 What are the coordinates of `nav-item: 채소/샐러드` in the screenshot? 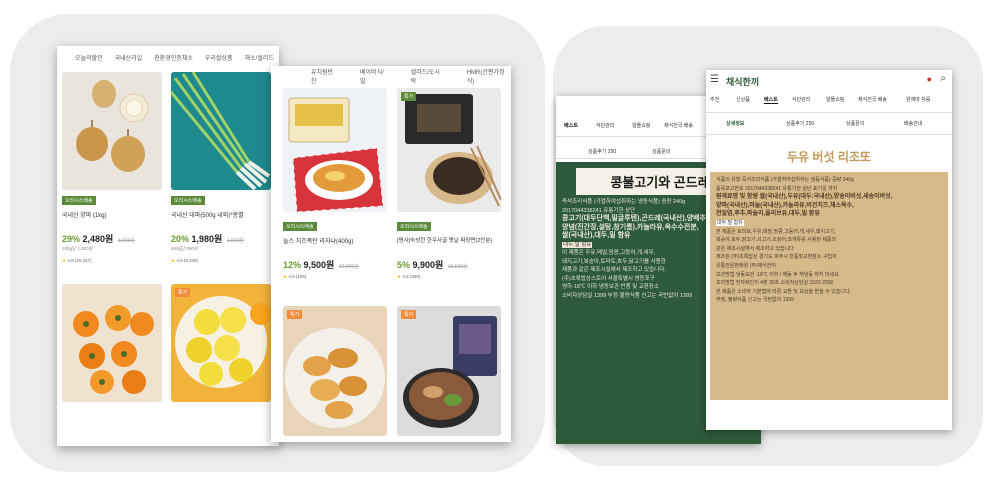 It's located at (258, 57).